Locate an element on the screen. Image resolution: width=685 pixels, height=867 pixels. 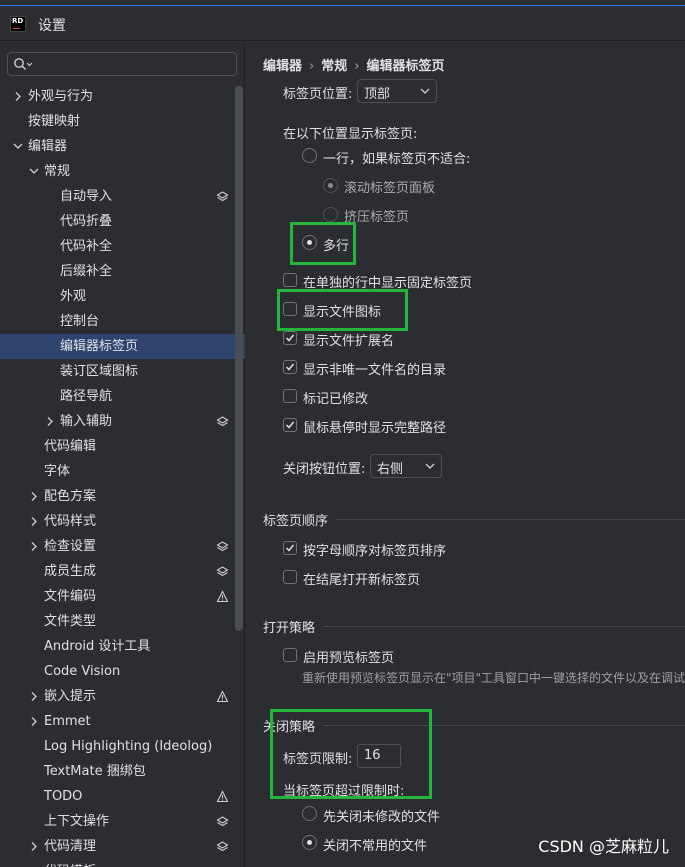
full-path-hover-checkbox is located at coordinates (290, 425).